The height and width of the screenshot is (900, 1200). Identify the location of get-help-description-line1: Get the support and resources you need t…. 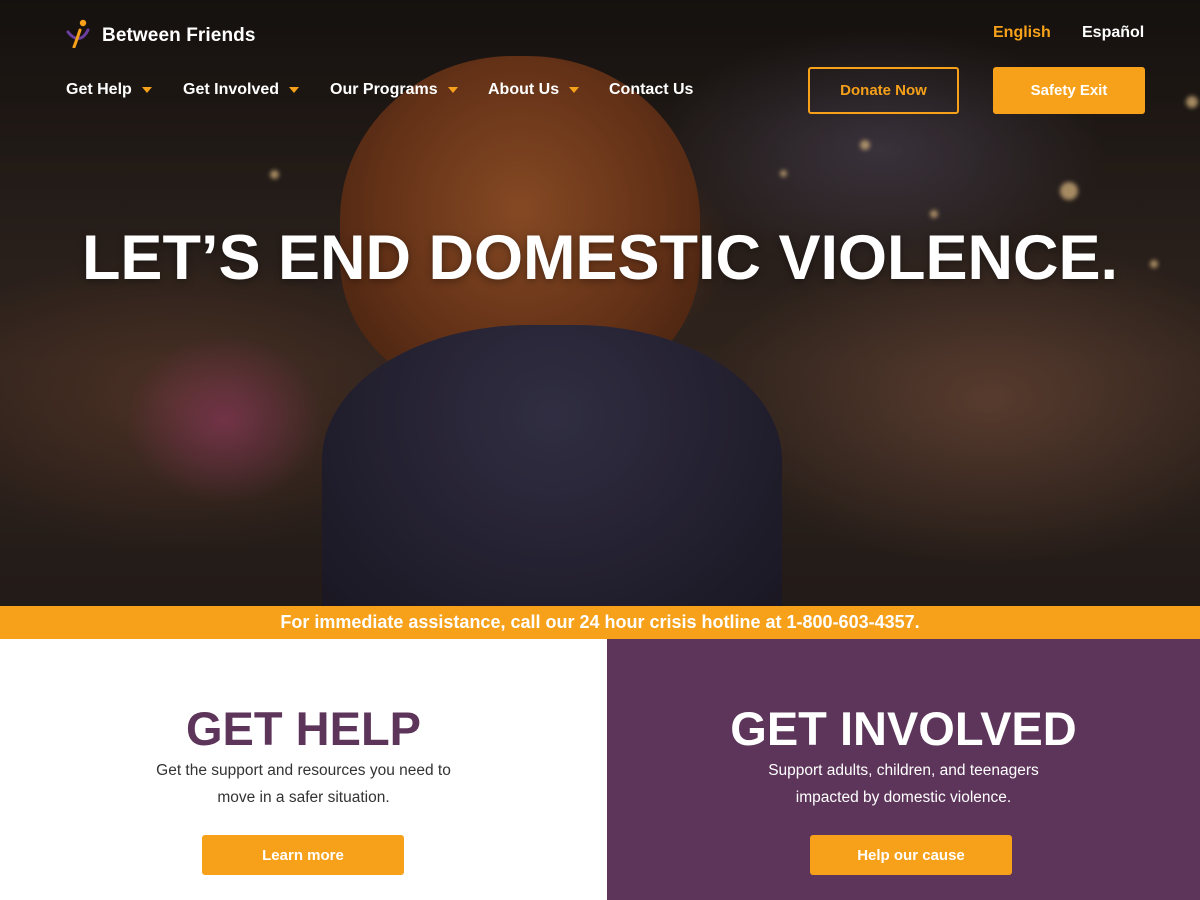
(303, 770).